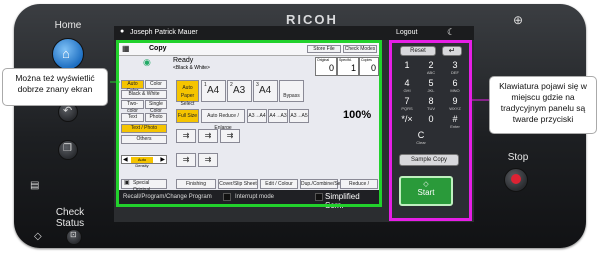 This screenshot has width=600, height=253. What do you see at coordinates (122, 31) in the screenshot?
I see `user-icon: ●` at bounding box center [122, 31].